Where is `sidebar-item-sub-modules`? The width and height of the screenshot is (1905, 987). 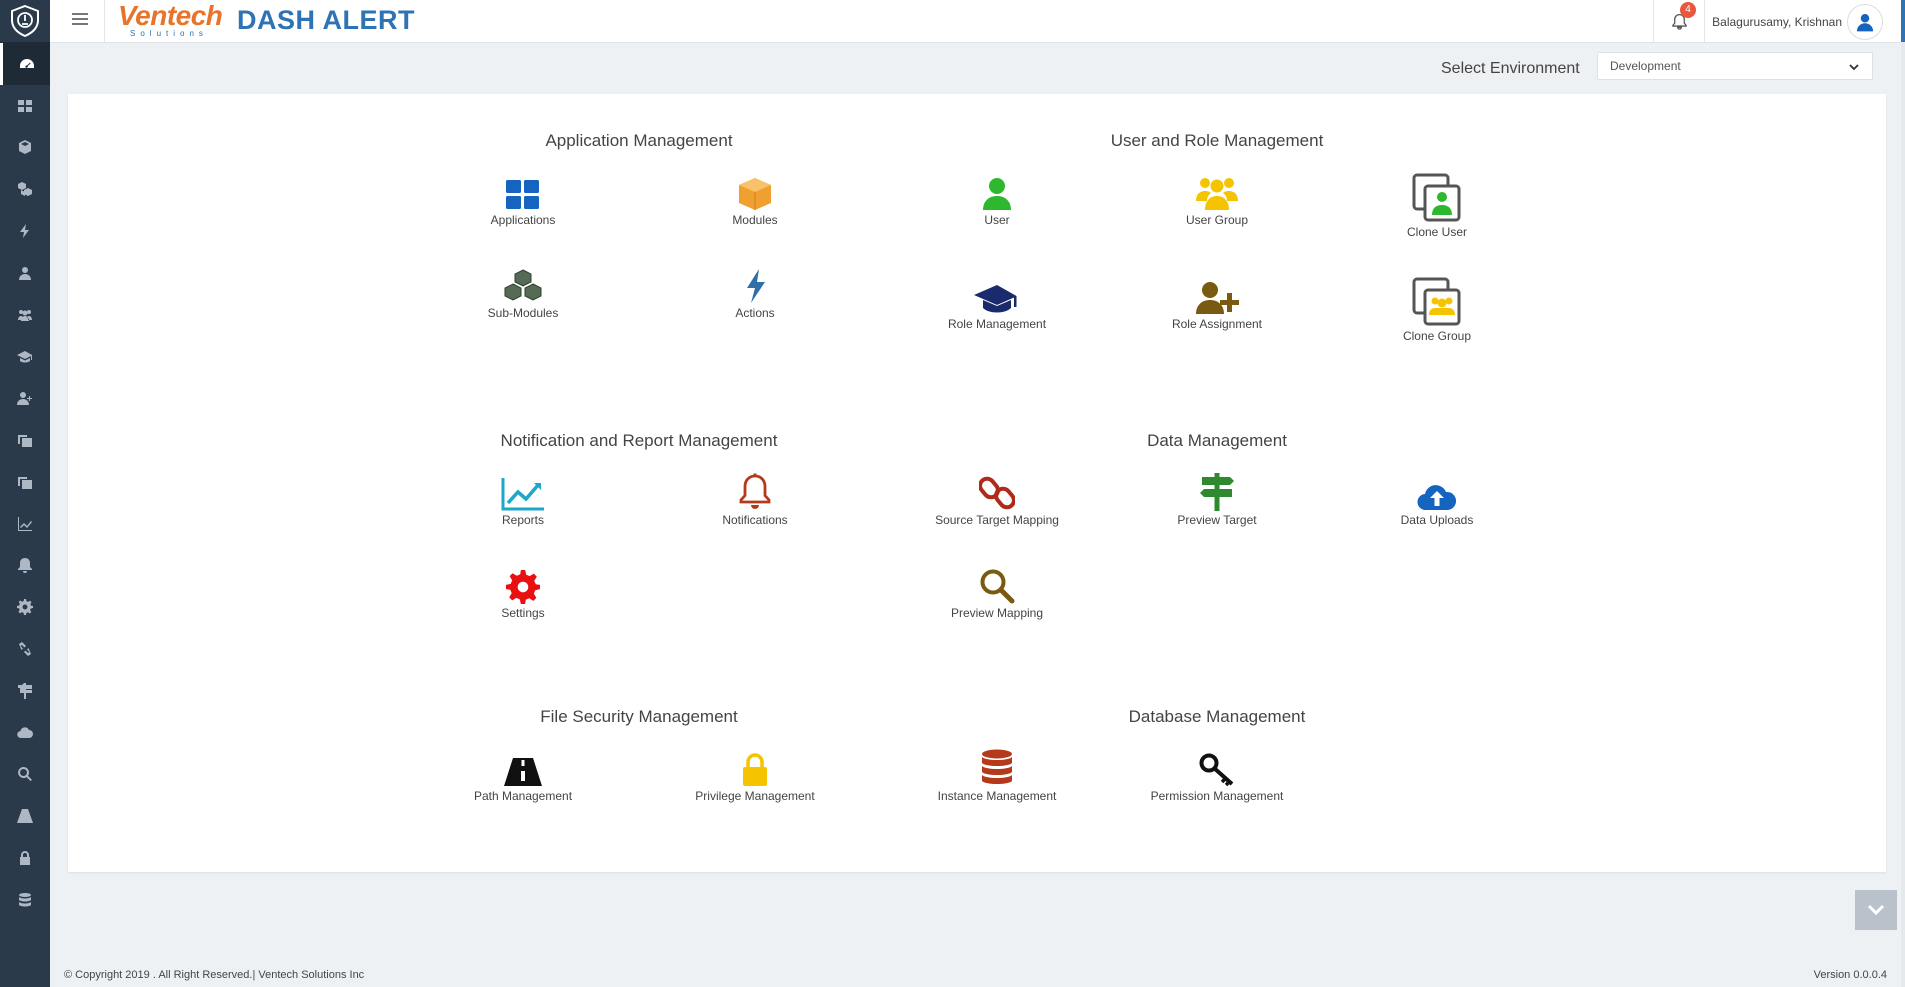
sidebar-item-sub-modules is located at coordinates (25, 189).